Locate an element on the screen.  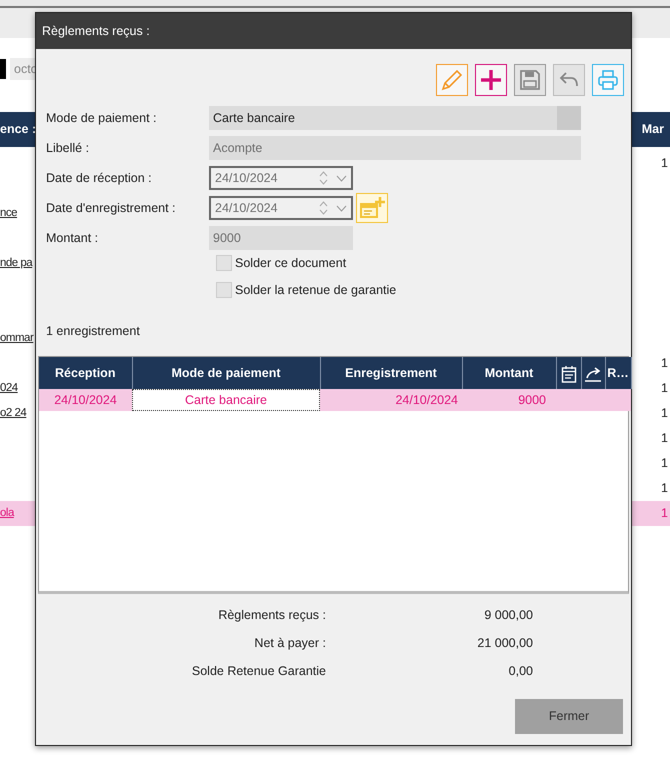
column-header: Enregistrement is located at coordinates (391, 373).